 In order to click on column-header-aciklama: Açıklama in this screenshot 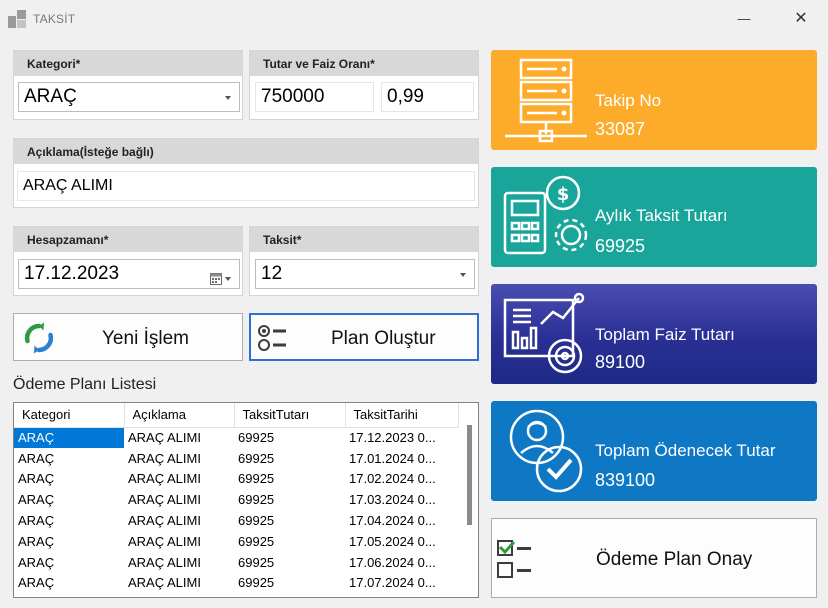, I will do `click(179, 415)`.